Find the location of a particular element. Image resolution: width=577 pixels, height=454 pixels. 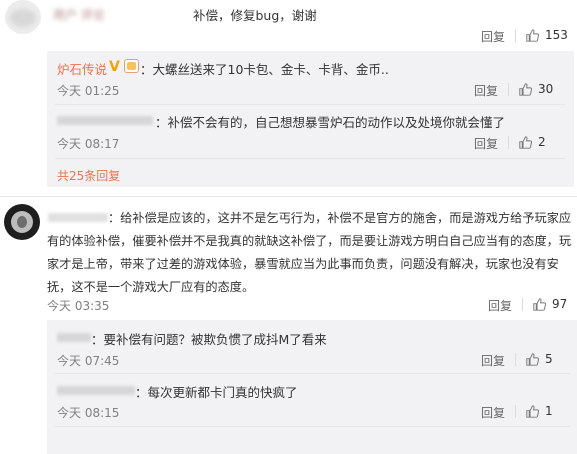

comment-text: 抚，这不是一个游戏大厂应有的态度。 is located at coordinates (151, 287).